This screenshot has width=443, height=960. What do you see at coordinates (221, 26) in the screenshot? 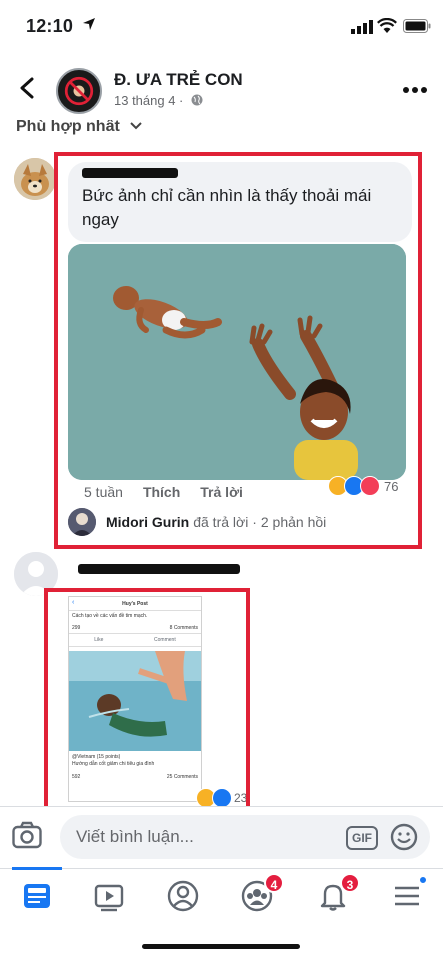
I see `status-bar: 12:10` at bounding box center [221, 26].